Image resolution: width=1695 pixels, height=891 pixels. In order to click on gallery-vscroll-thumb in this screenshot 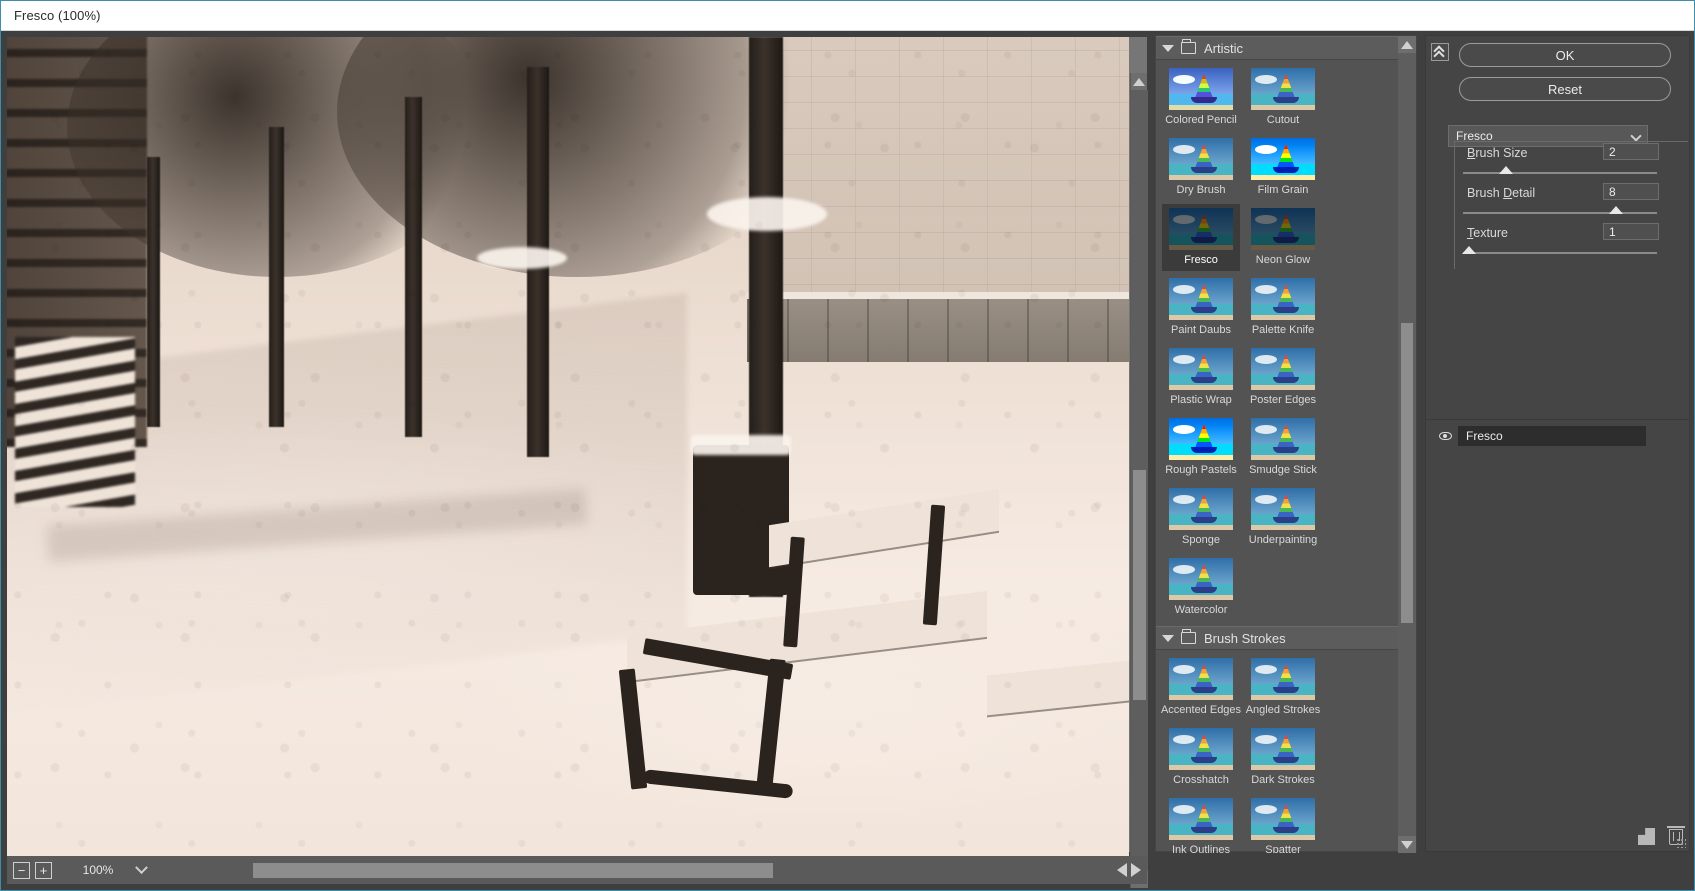, I will do `click(1407, 473)`.